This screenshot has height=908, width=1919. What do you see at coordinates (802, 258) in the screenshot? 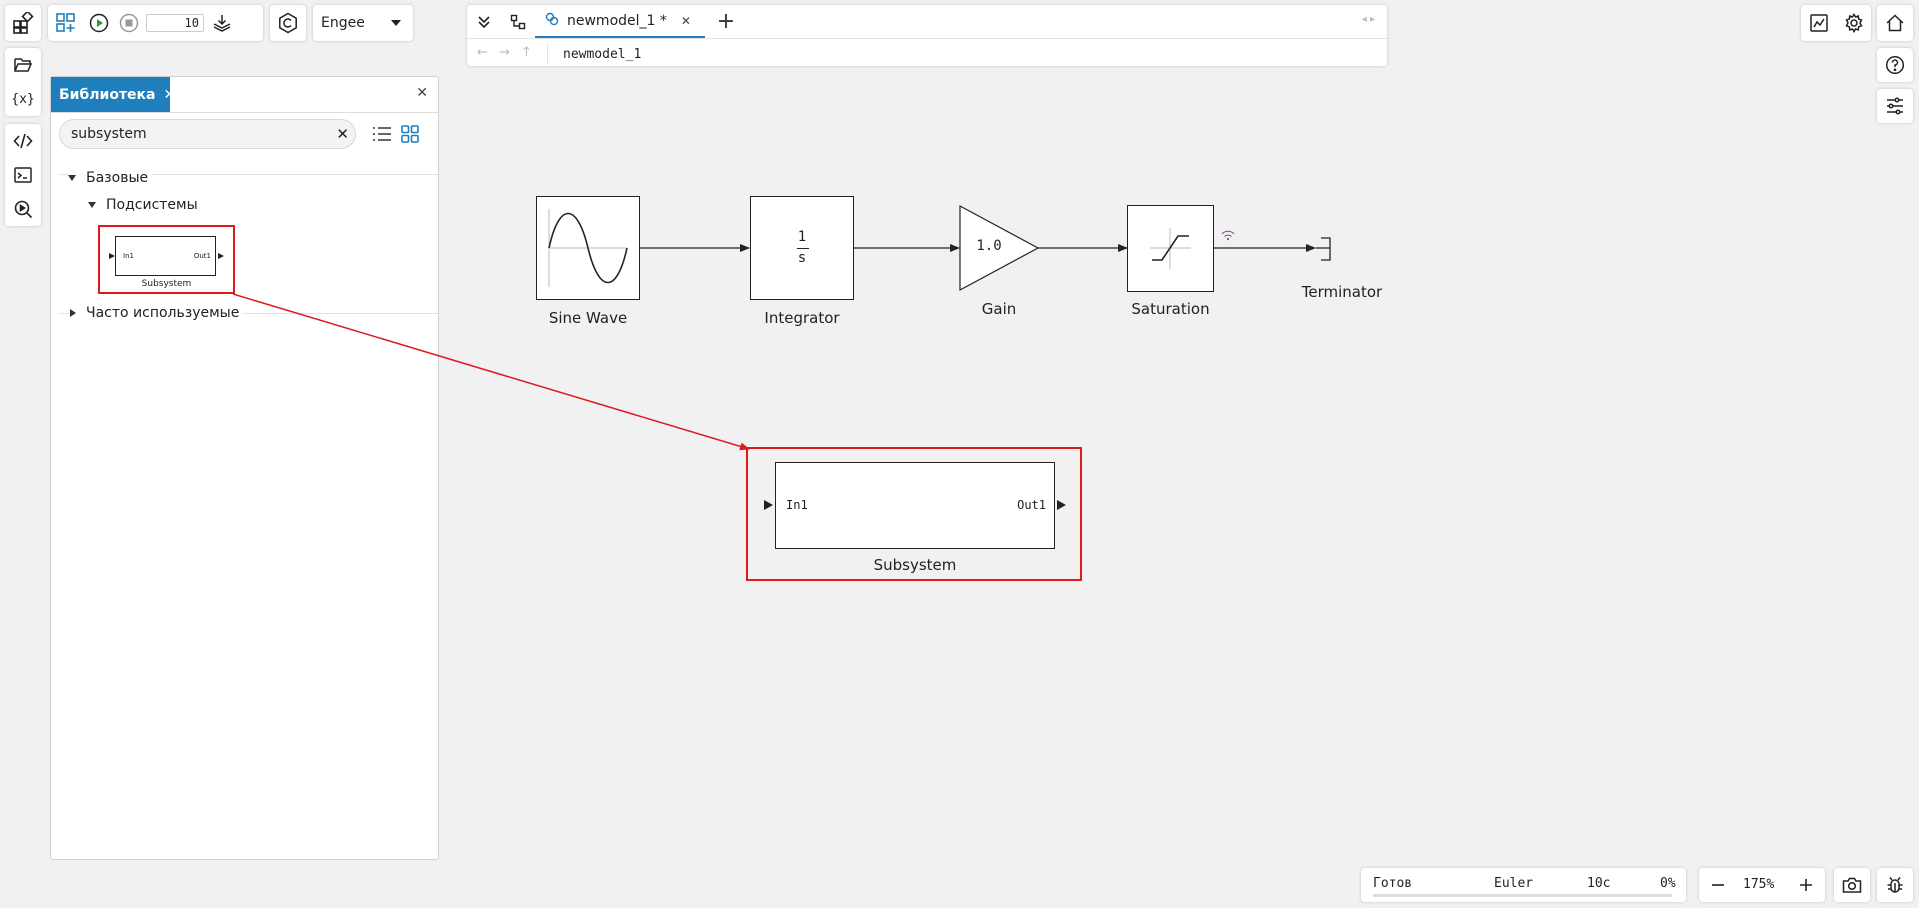
I see `integrator-den: s` at bounding box center [802, 258].